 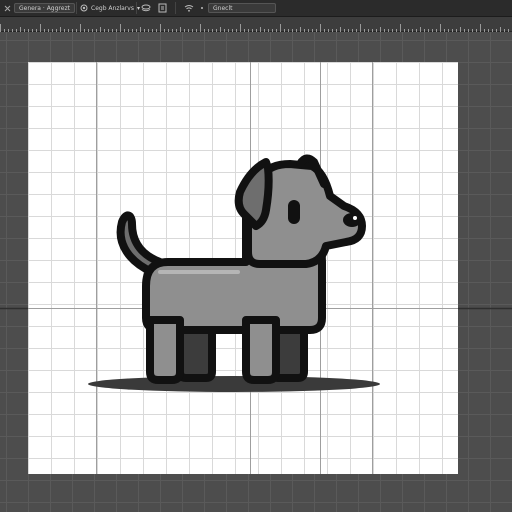 What do you see at coordinates (355, 218) in the screenshot?
I see `nose-highlight` at bounding box center [355, 218].